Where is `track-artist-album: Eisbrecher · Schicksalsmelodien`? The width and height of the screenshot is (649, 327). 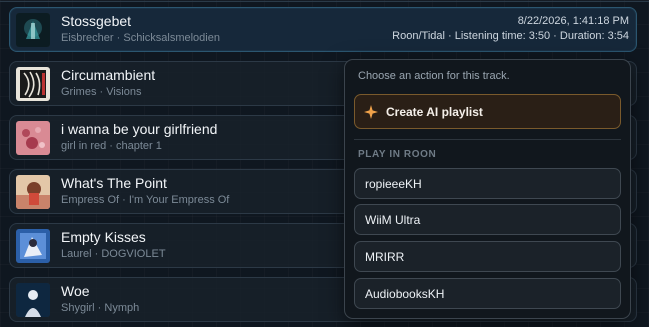
track-artist-album: Eisbrecher · Schicksalsmelodien is located at coordinates (140, 38).